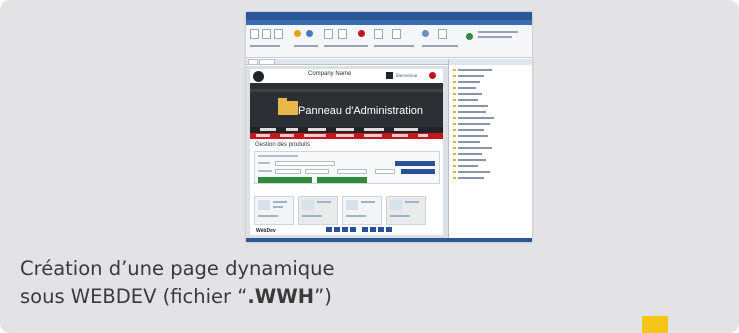 This screenshot has height=333, width=739. Describe the element at coordinates (361, 33) in the screenshot. I see `ribbon-debug-icon` at that location.